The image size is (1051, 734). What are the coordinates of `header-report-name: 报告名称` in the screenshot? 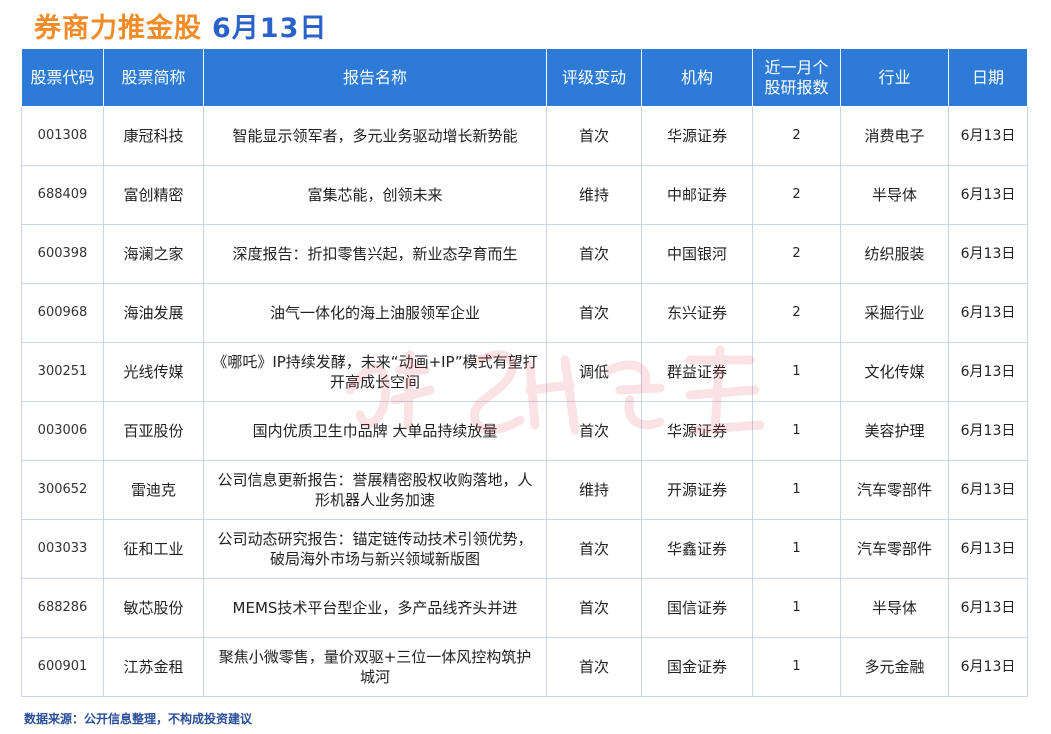 It's located at (375, 77).